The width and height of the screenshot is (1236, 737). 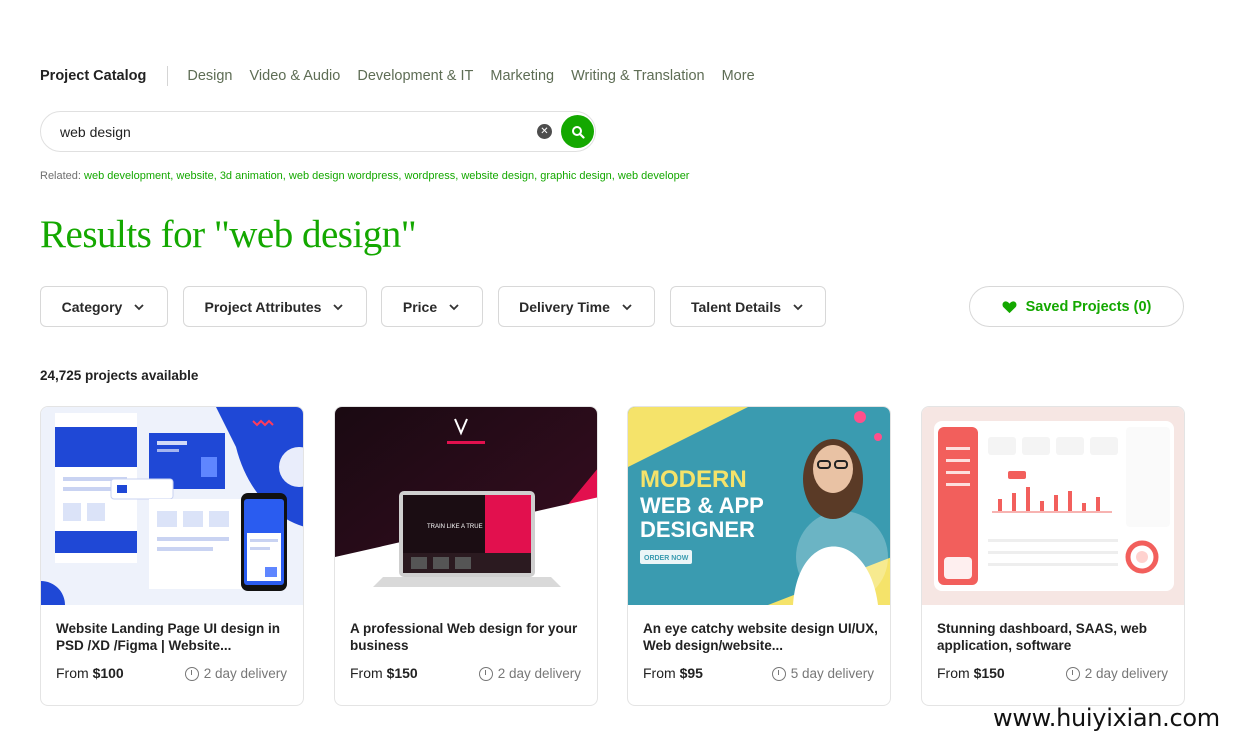 What do you see at coordinates (253, 176) in the screenshot?
I see `related-link: 3d animation,` at bounding box center [253, 176].